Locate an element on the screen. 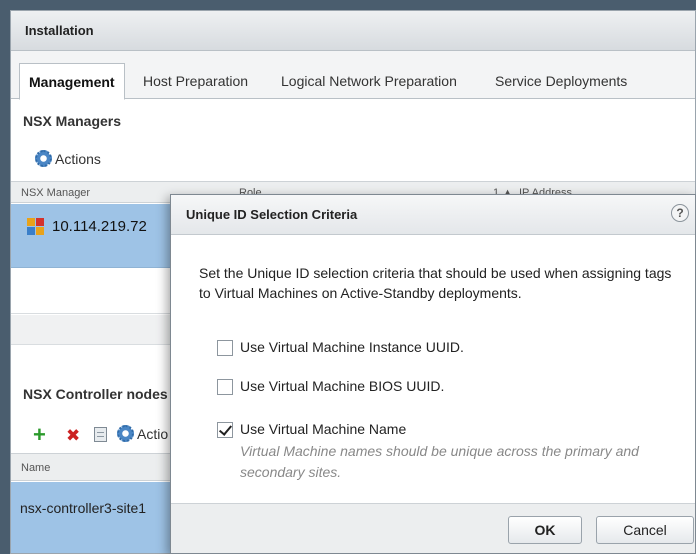 This screenshot has width=696, height=554. option-bios-uuid: Use Virtual Machine BIOS UUID. is located at coordinates (330, 386).